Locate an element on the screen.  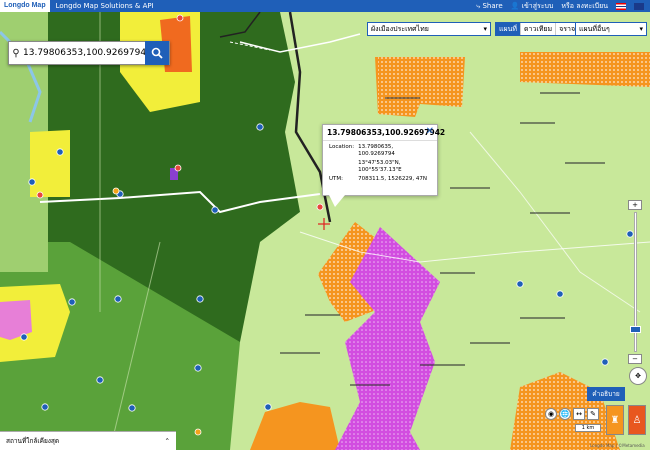
search-icon is located at coordinates (157, 53).